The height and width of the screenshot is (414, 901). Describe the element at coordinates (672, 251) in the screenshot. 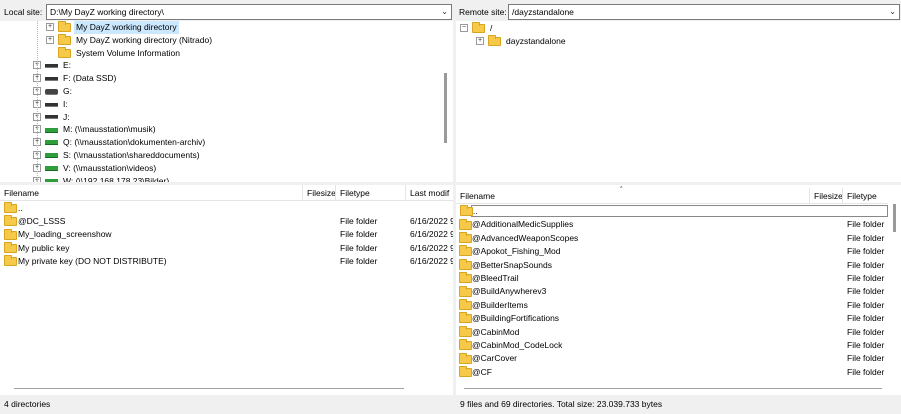

I see `table-row: @Apokot_Fishing_Mod File folder` at that location.